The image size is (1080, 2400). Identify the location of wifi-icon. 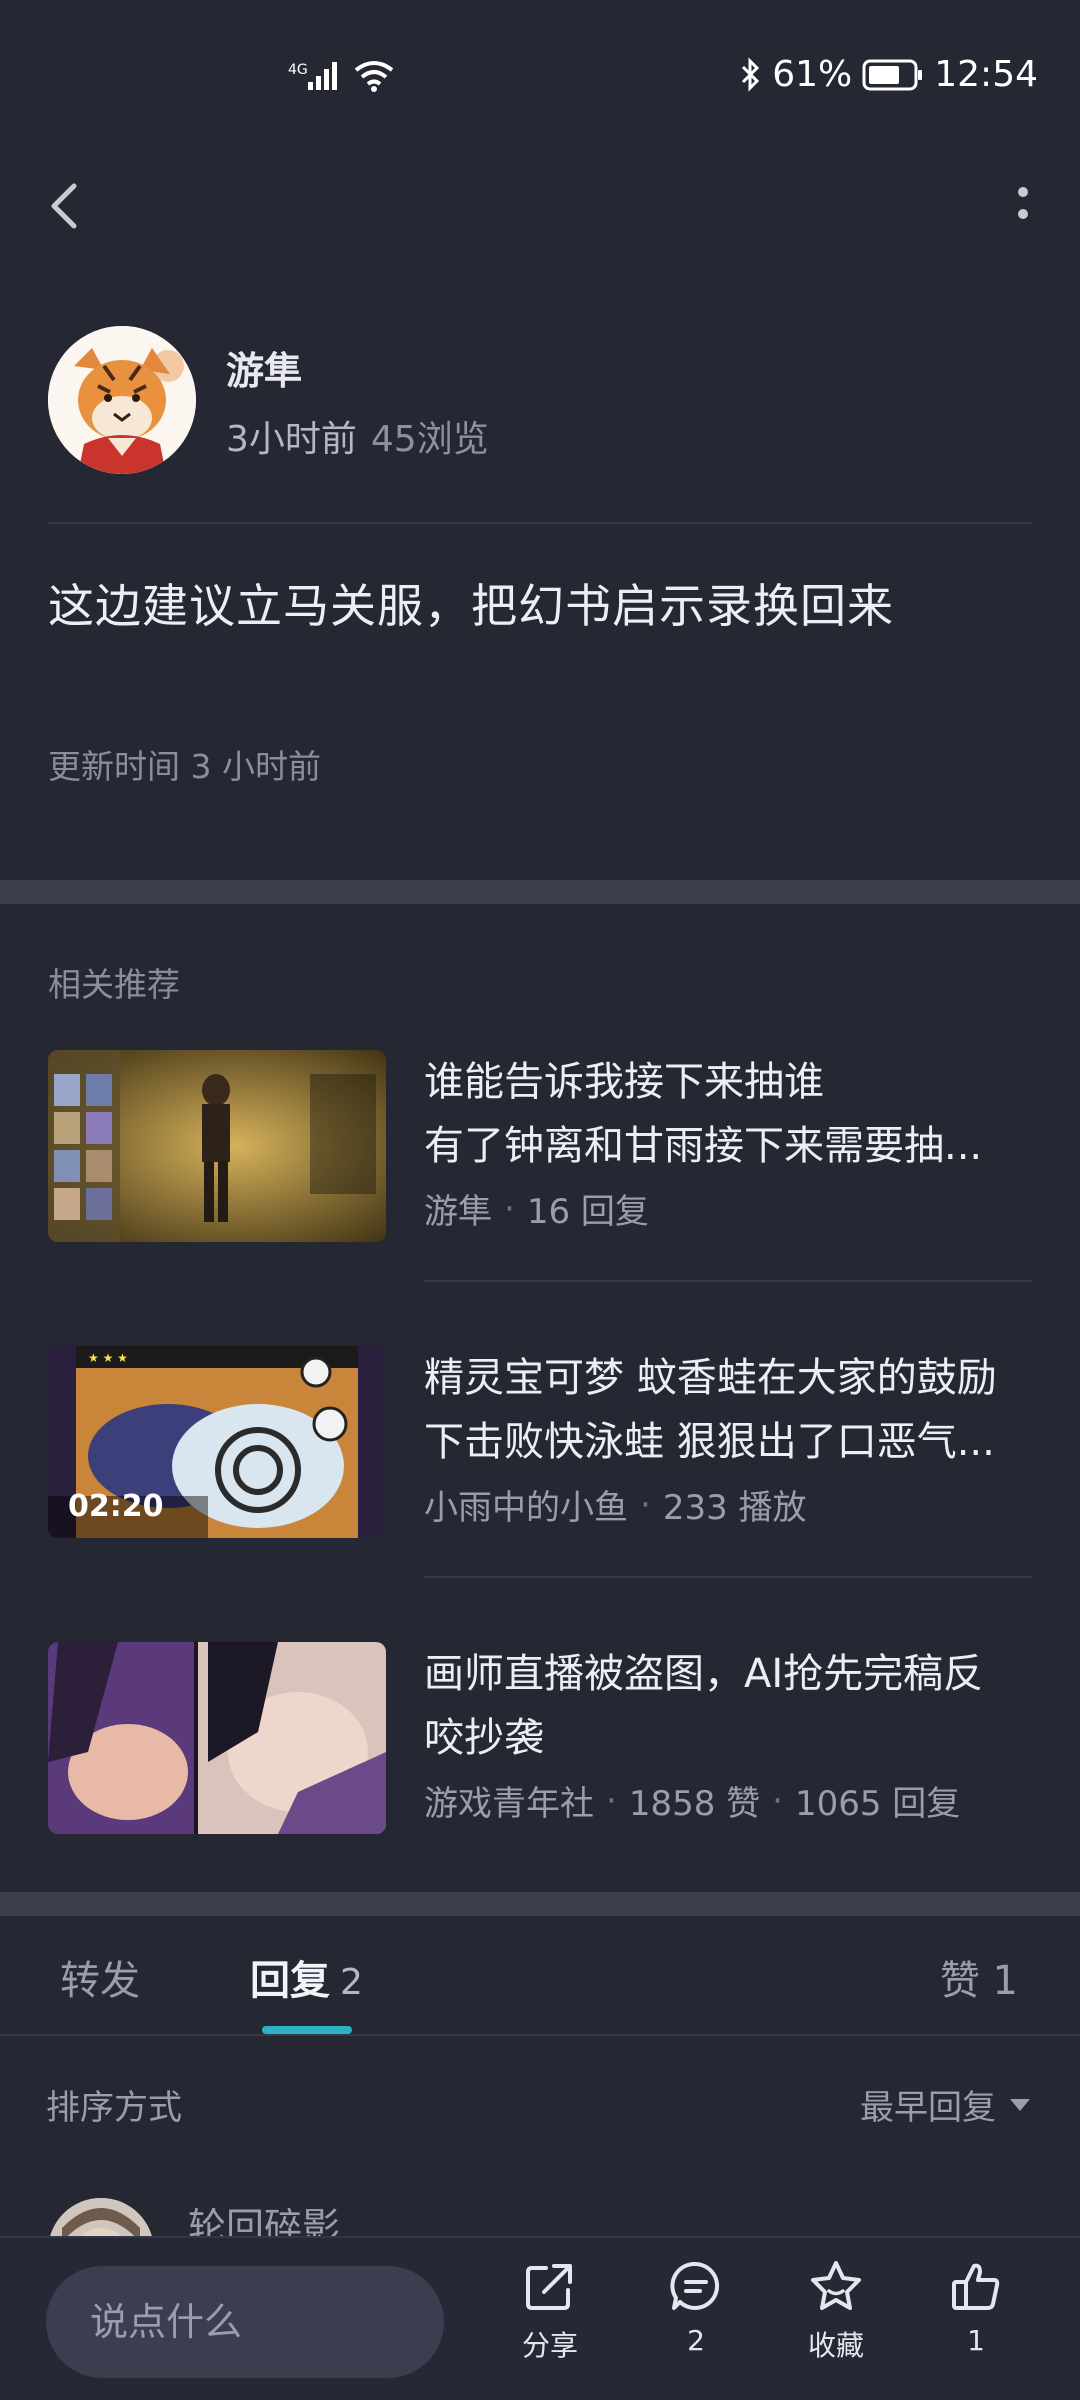
(374, 76).